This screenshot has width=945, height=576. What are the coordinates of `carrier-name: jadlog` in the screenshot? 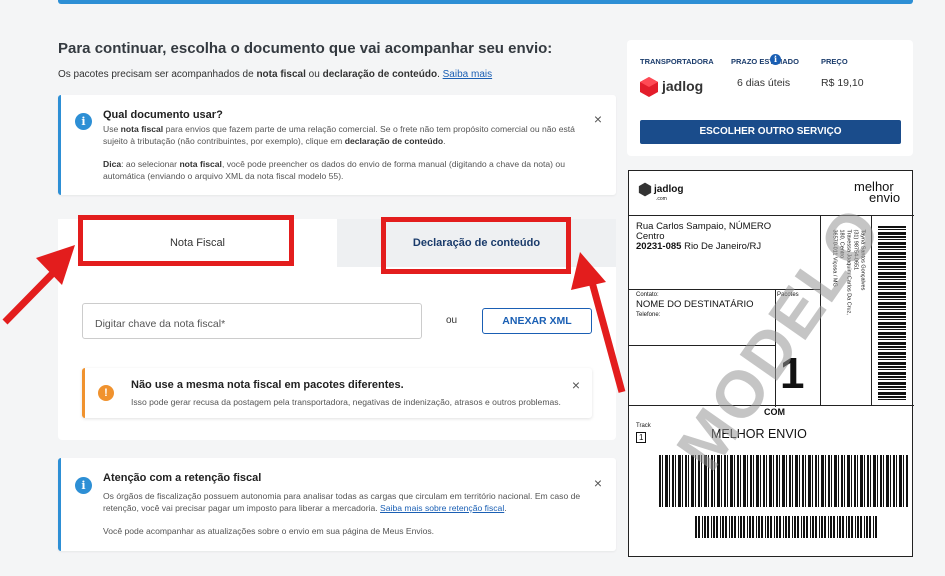 It's located at (683, 86).